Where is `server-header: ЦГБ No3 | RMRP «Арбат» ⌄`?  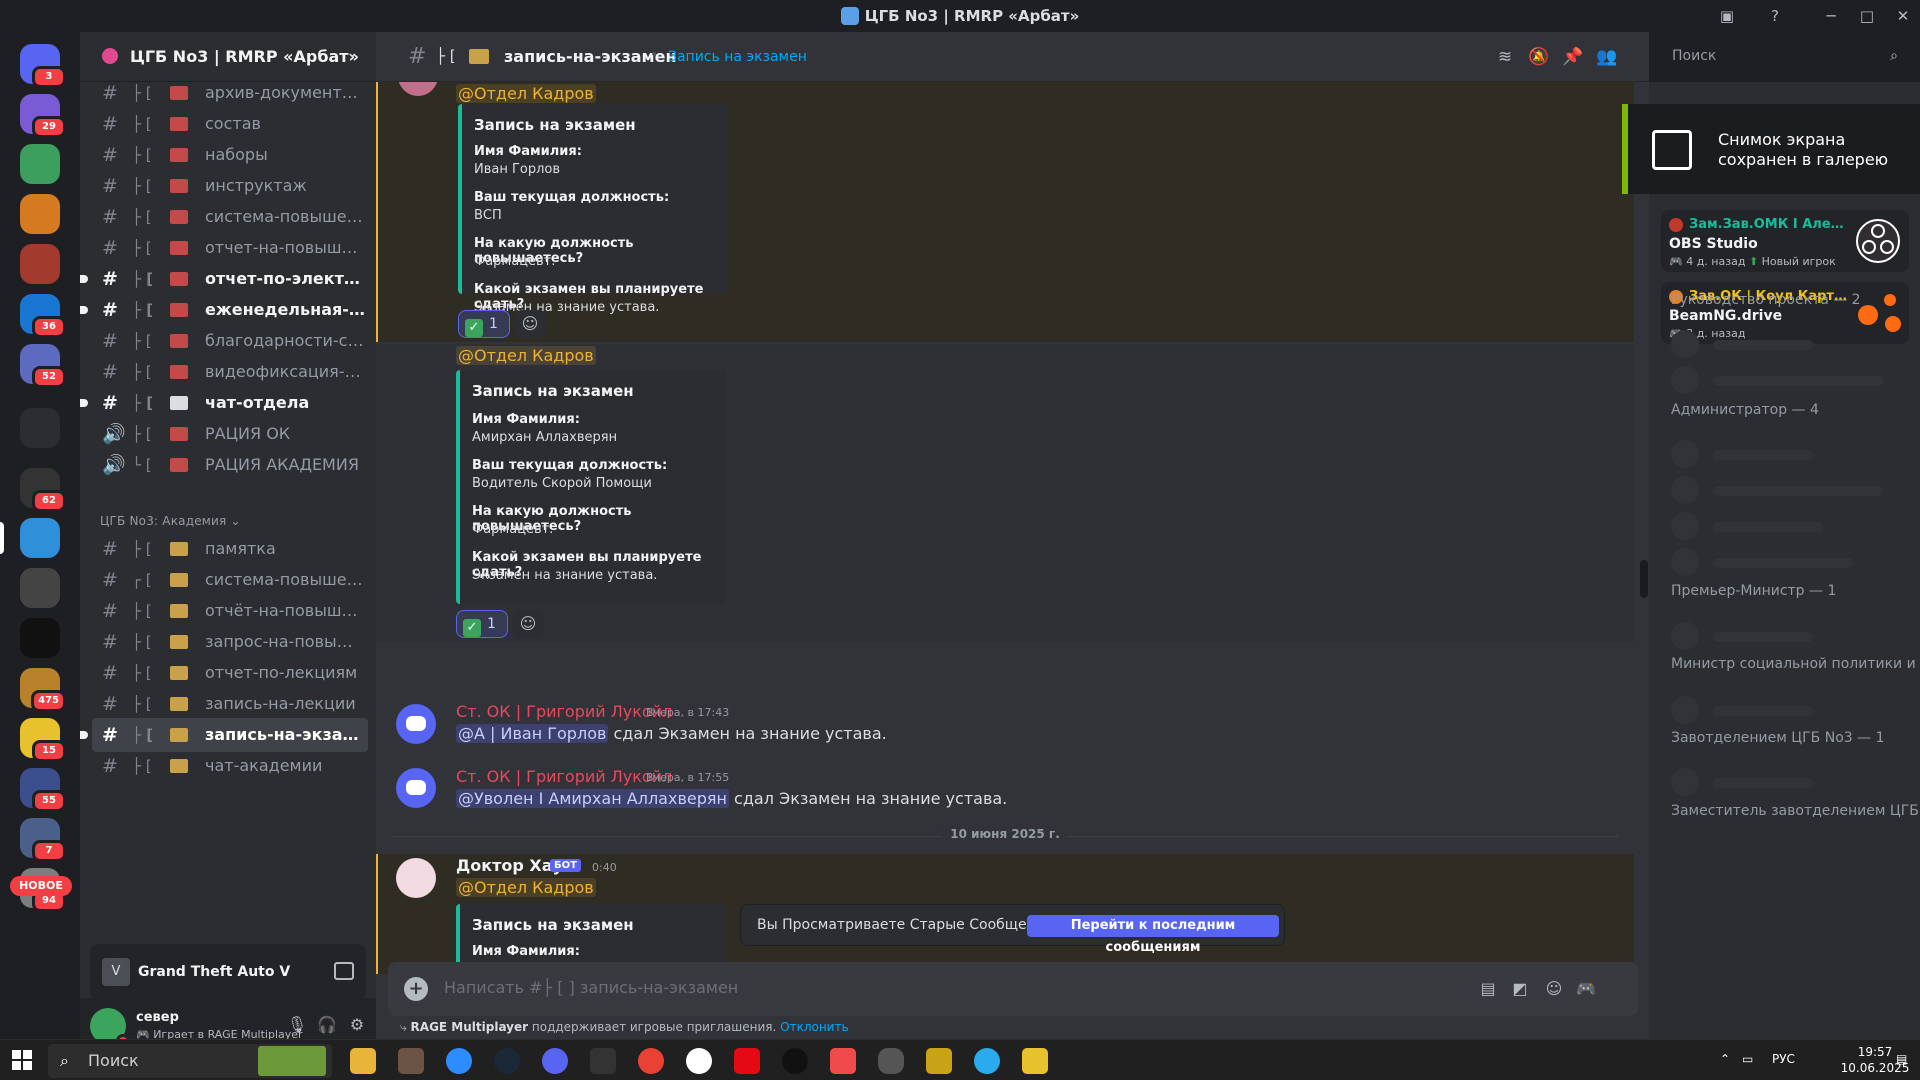 server-header: ЦГБ No3 | RMRP «Арбат» ⌄ is located at coordinates (228, 57).